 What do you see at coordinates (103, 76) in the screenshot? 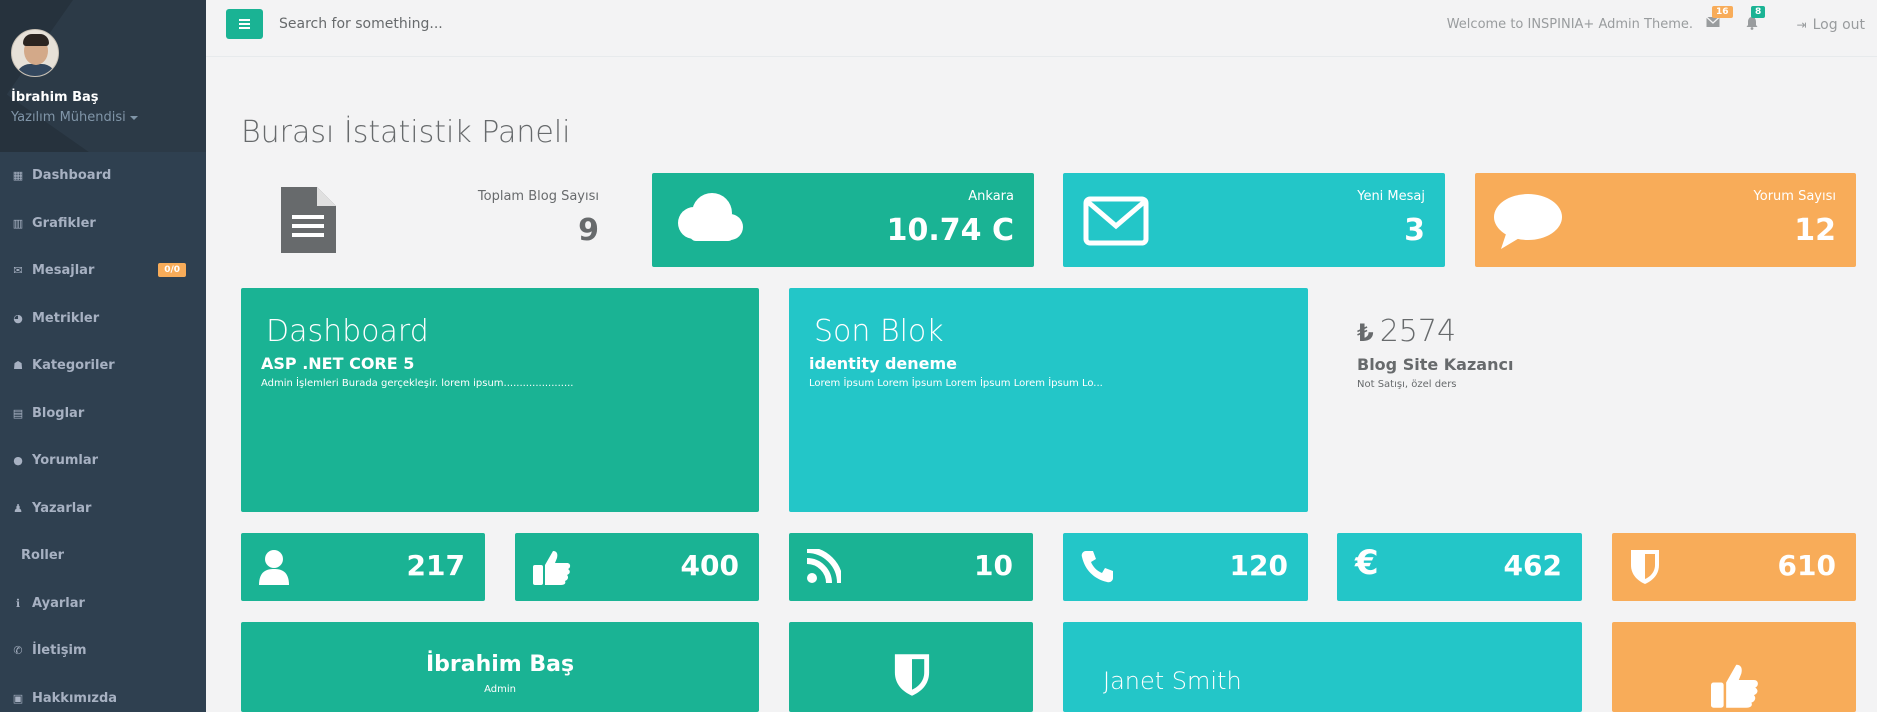
I see `profile-header: İbrahim Baş Yazılım Mühendisi` at bounding box center [103, 76].